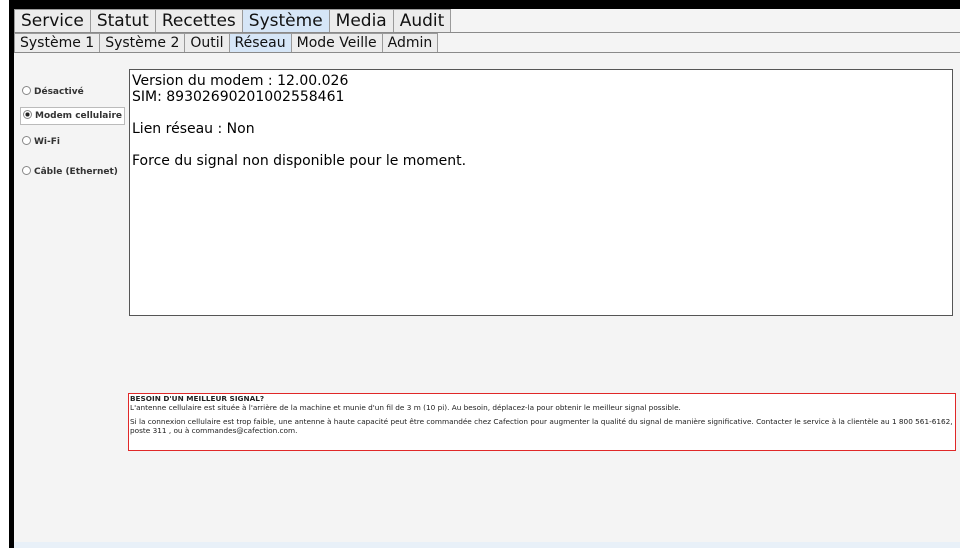 This screenshot has height=548, width=960. I want to click on tab-statut: Statut, so click(122, 20).